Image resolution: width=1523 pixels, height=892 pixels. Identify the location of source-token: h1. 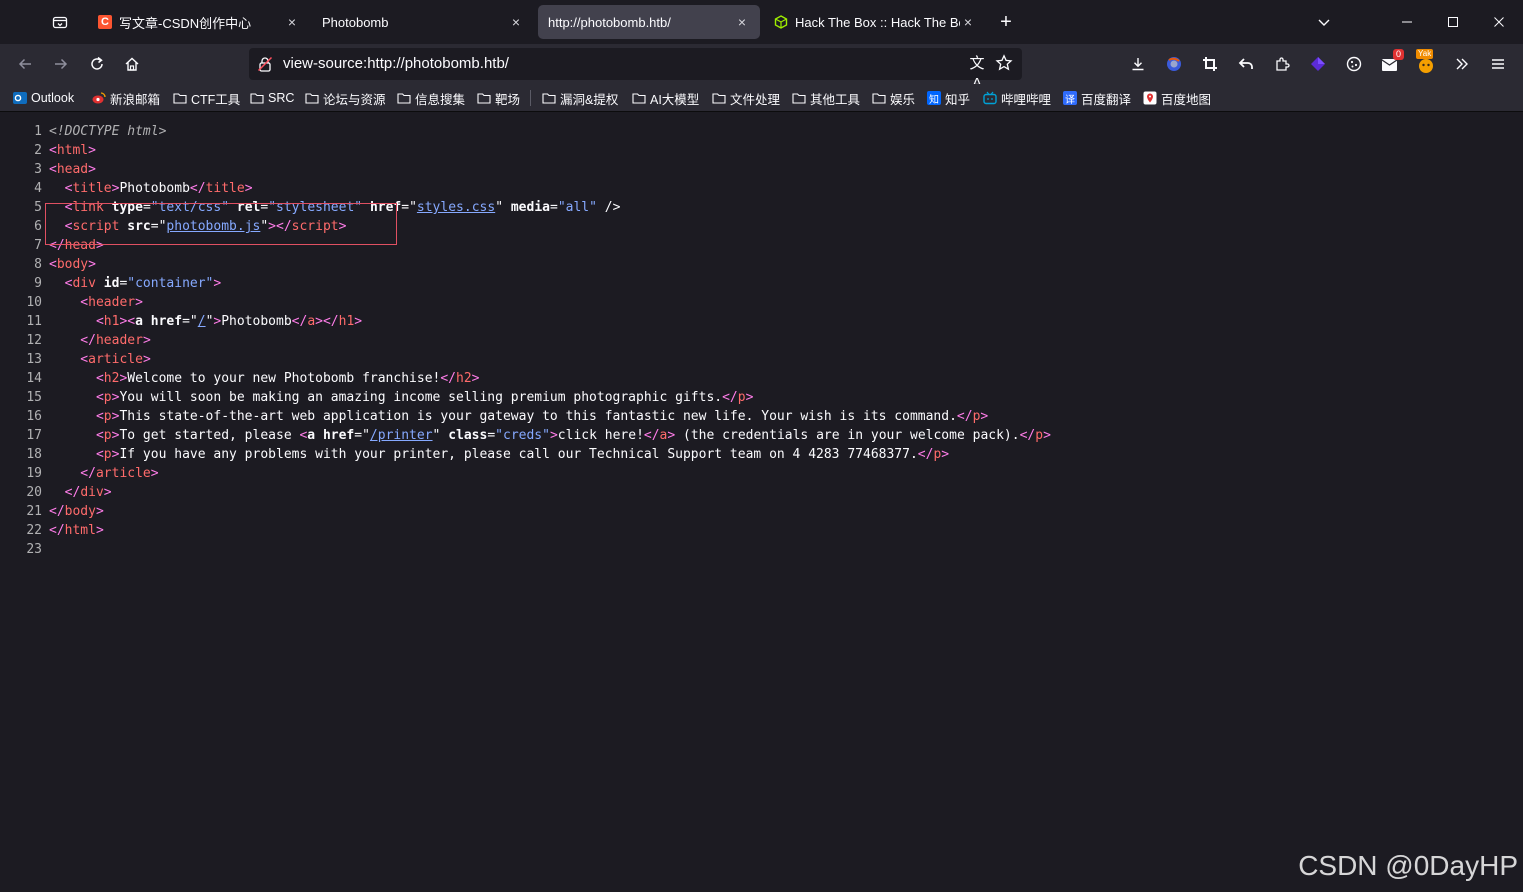
(111, 321).